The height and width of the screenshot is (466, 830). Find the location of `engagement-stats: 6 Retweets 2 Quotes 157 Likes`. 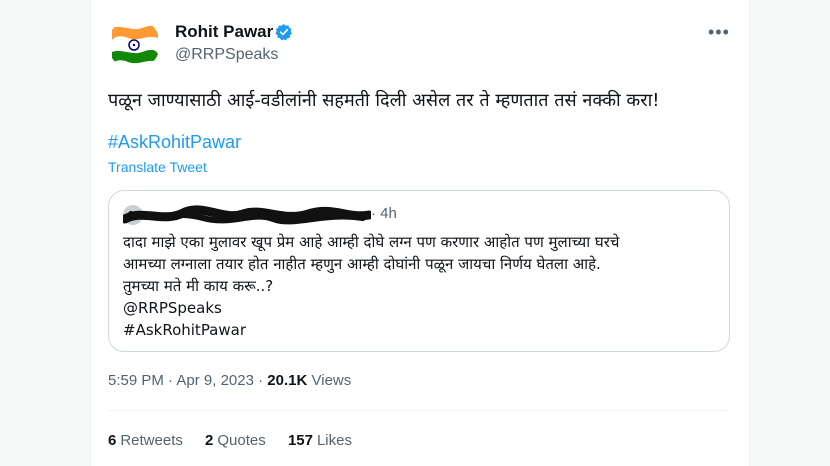

engagement-stats: 6 Retweets 2 Quotes 157 Likes is located at coordinates (239, 440).